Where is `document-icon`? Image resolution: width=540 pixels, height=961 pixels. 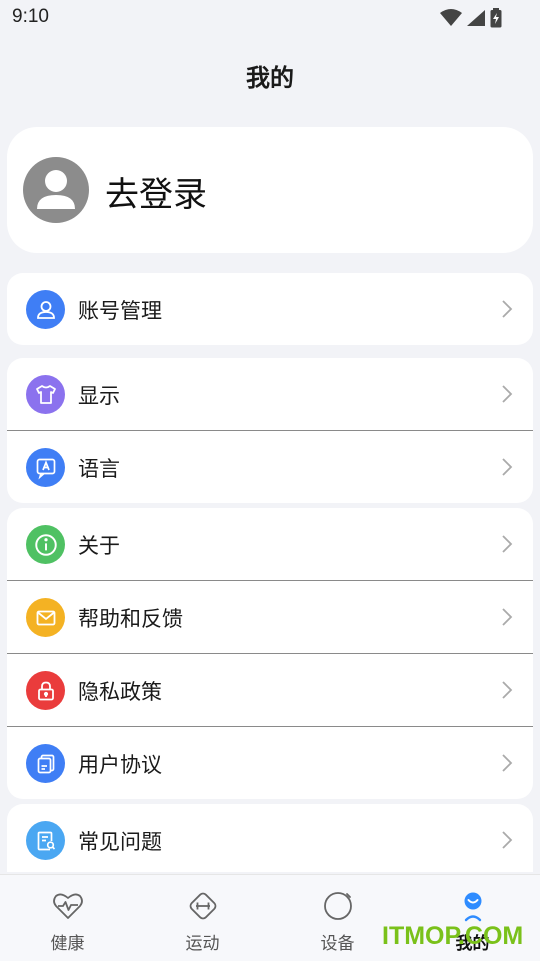 document-icon is located at coordinates (45, 763).